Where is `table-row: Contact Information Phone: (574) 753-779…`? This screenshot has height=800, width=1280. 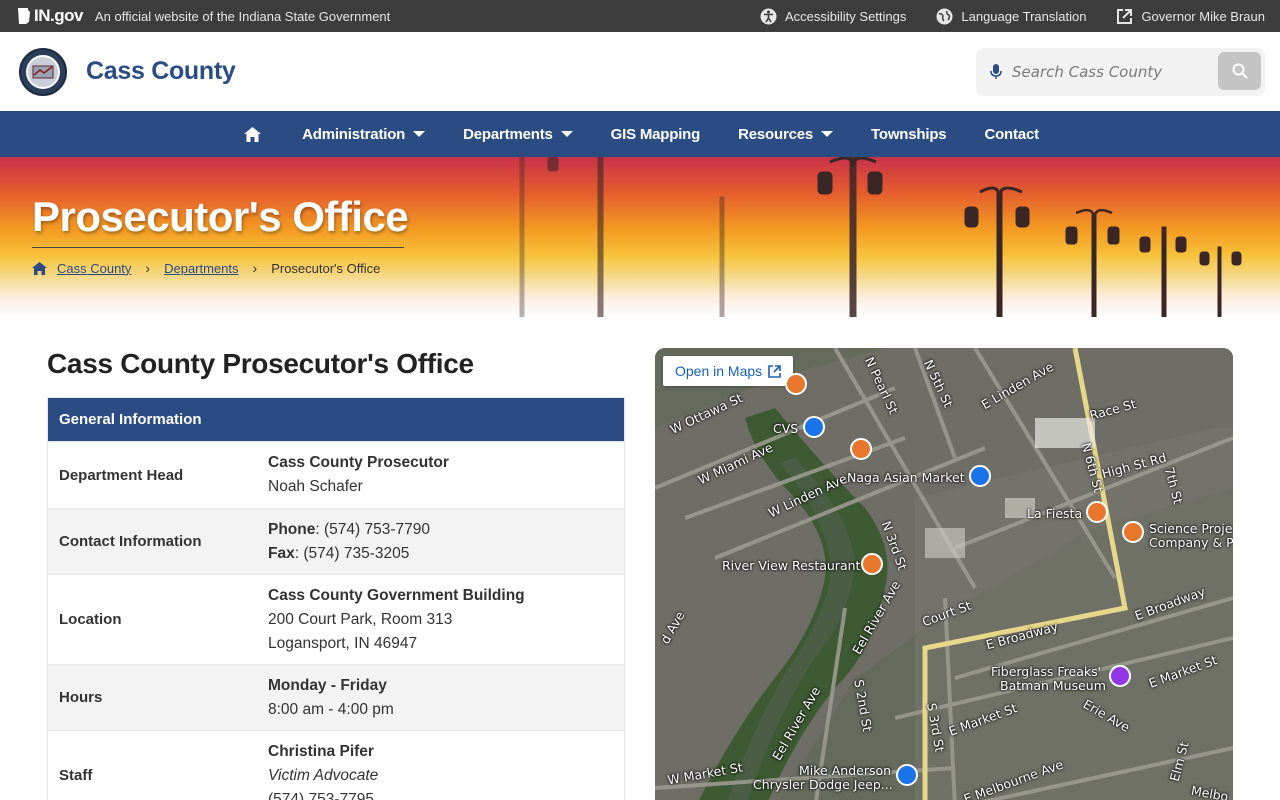
table-row: Contact Information Phone: (574) 753-779… is located at coordinates (336, 541).